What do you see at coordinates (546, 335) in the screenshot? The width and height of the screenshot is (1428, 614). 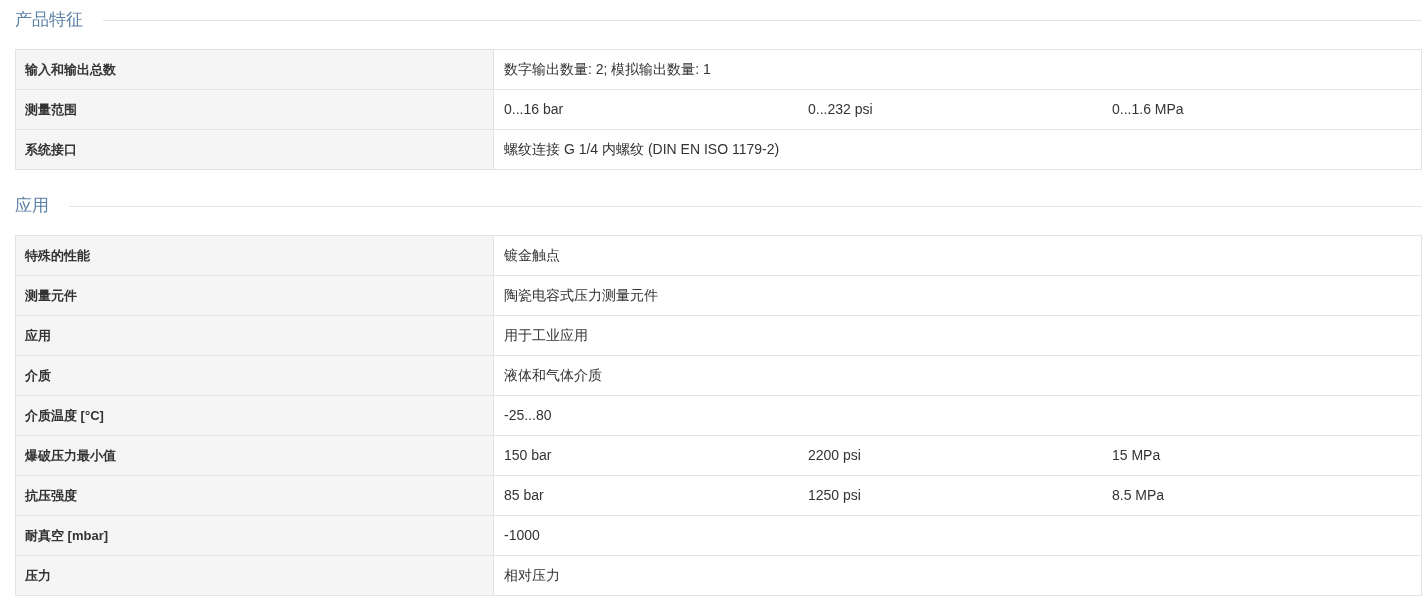 I see `spec-value: 用于工业应用` at bounding box center [546, 335].